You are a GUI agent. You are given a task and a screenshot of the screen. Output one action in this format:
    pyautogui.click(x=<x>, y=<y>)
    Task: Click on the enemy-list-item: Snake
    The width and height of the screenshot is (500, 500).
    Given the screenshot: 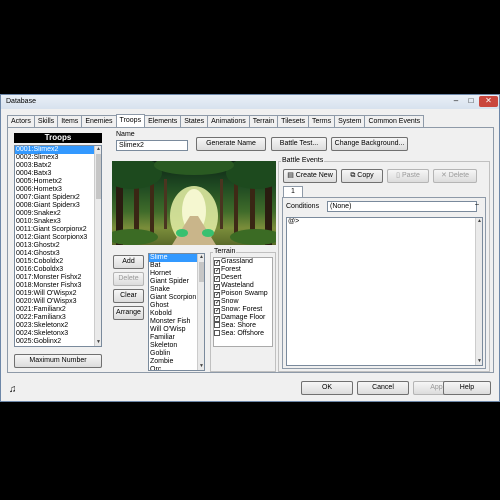 What is the action you would take?
    pyautogui.click(x=176, y=290)
    